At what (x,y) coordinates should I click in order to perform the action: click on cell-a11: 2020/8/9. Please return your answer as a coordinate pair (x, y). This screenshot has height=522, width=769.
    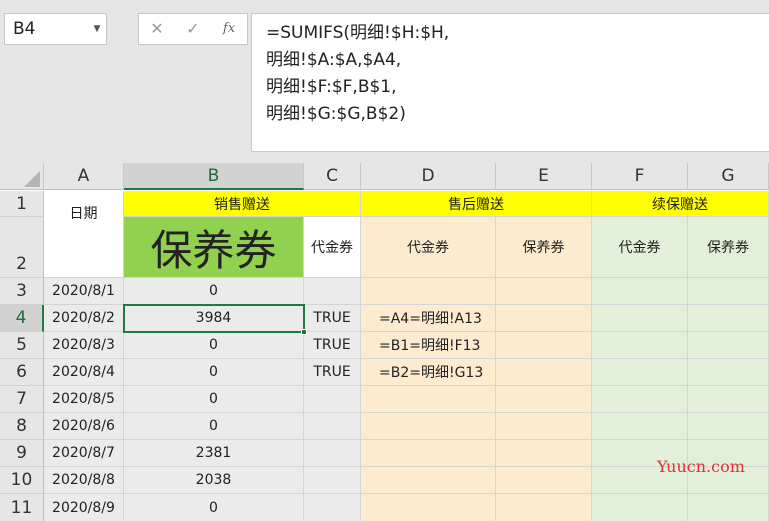
    Looking at the image, I should click on (84, 508).